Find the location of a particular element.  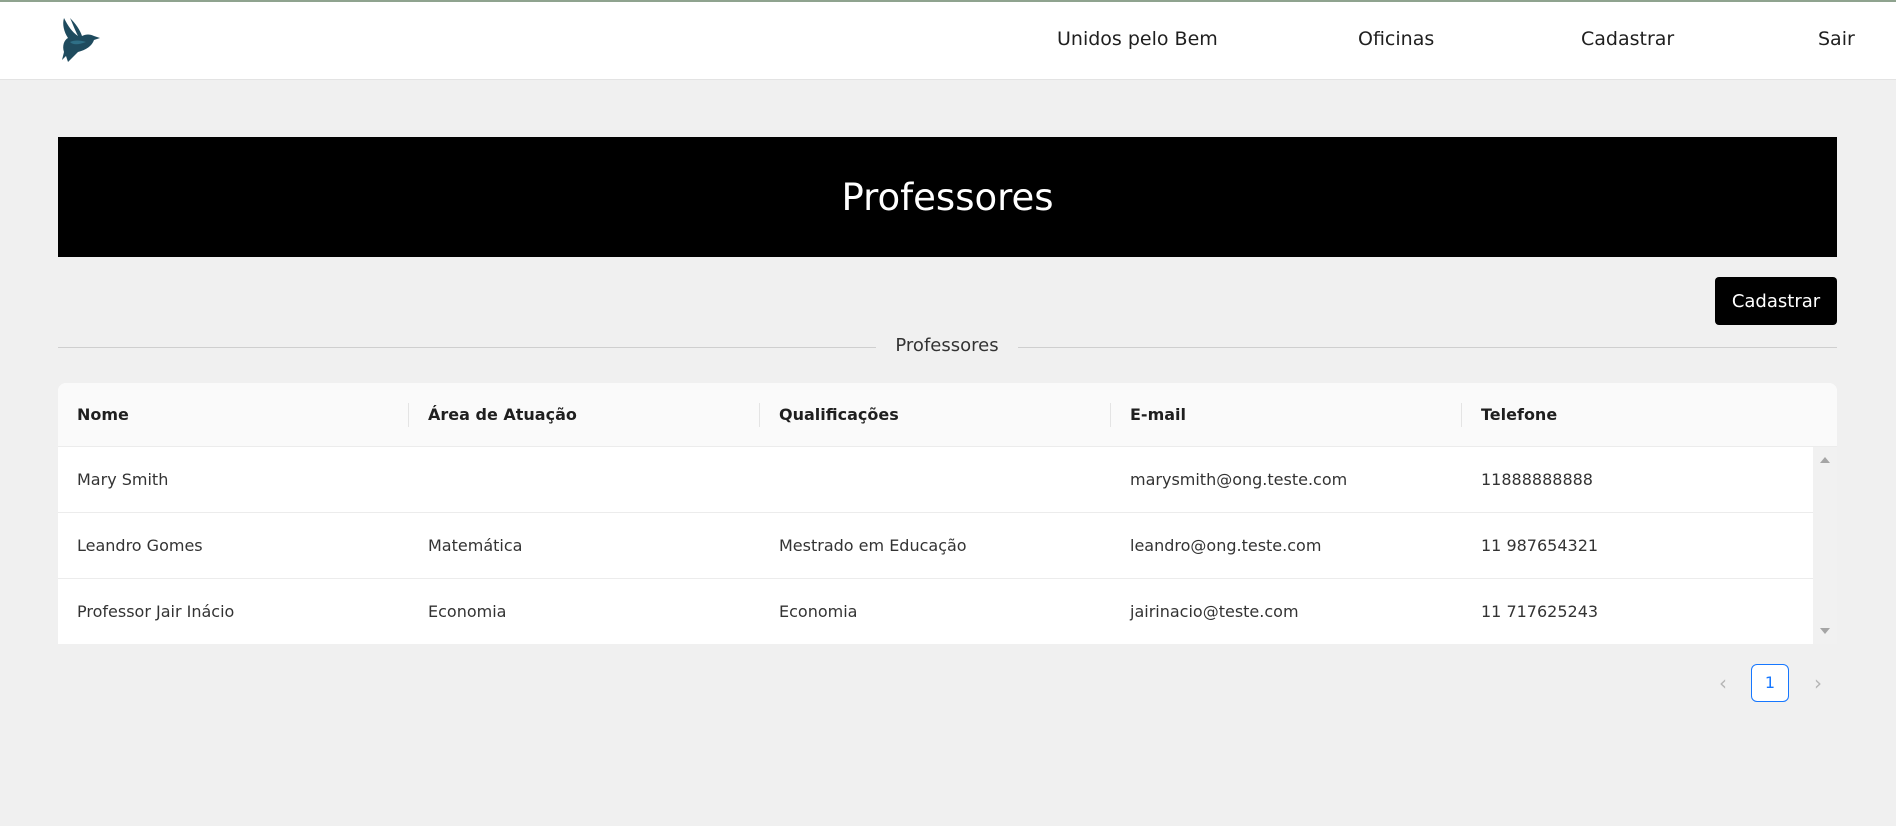

divider-right is located at coordinates (1427, 347).